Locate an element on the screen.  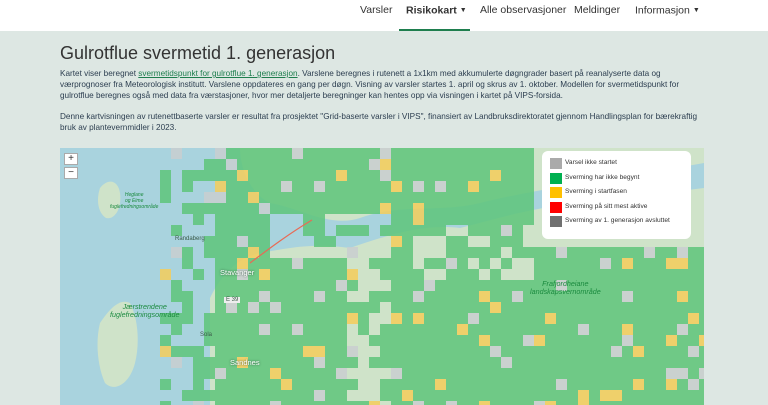
zoom-in-button: + is located at coordinates (71, 159).